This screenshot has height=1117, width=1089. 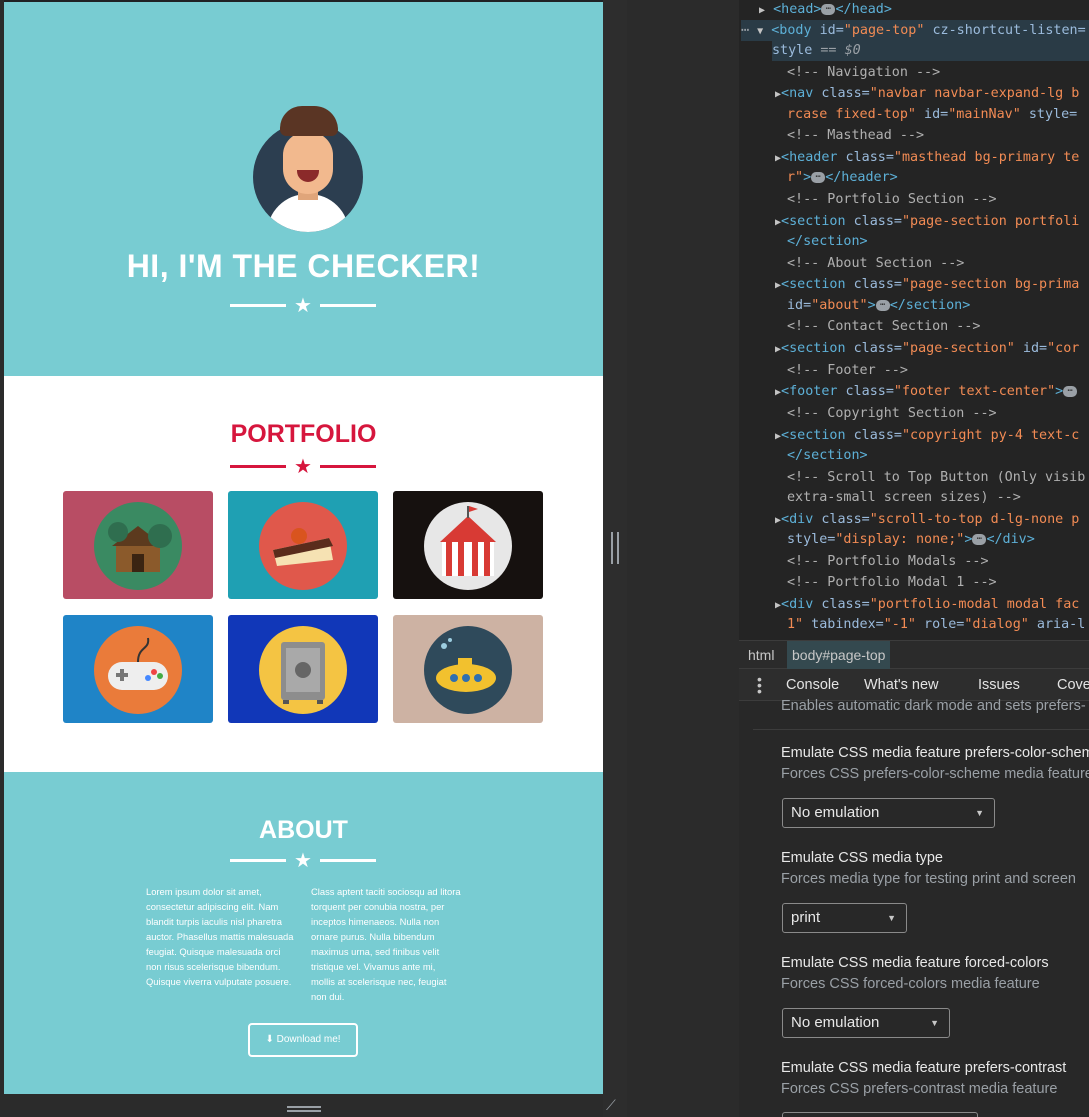 I want to click on tree-line-section-about-2: id="about"> ⋯ </section>, so click(x=878, y=305).